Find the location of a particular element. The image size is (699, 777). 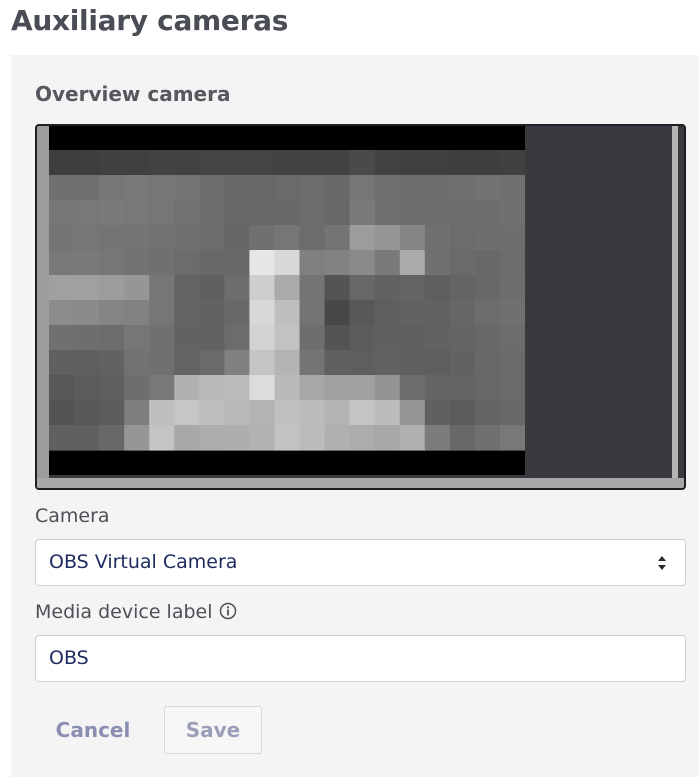

preview-bottom-edge is located at coordinates (360, 483).